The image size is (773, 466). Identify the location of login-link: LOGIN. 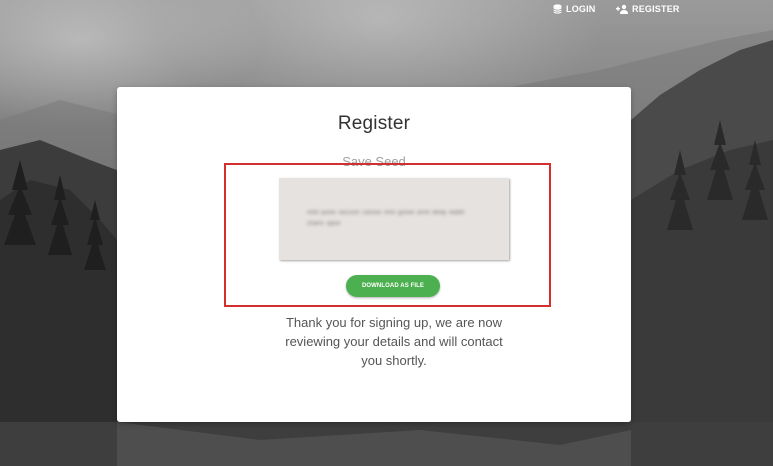
(574, 9).